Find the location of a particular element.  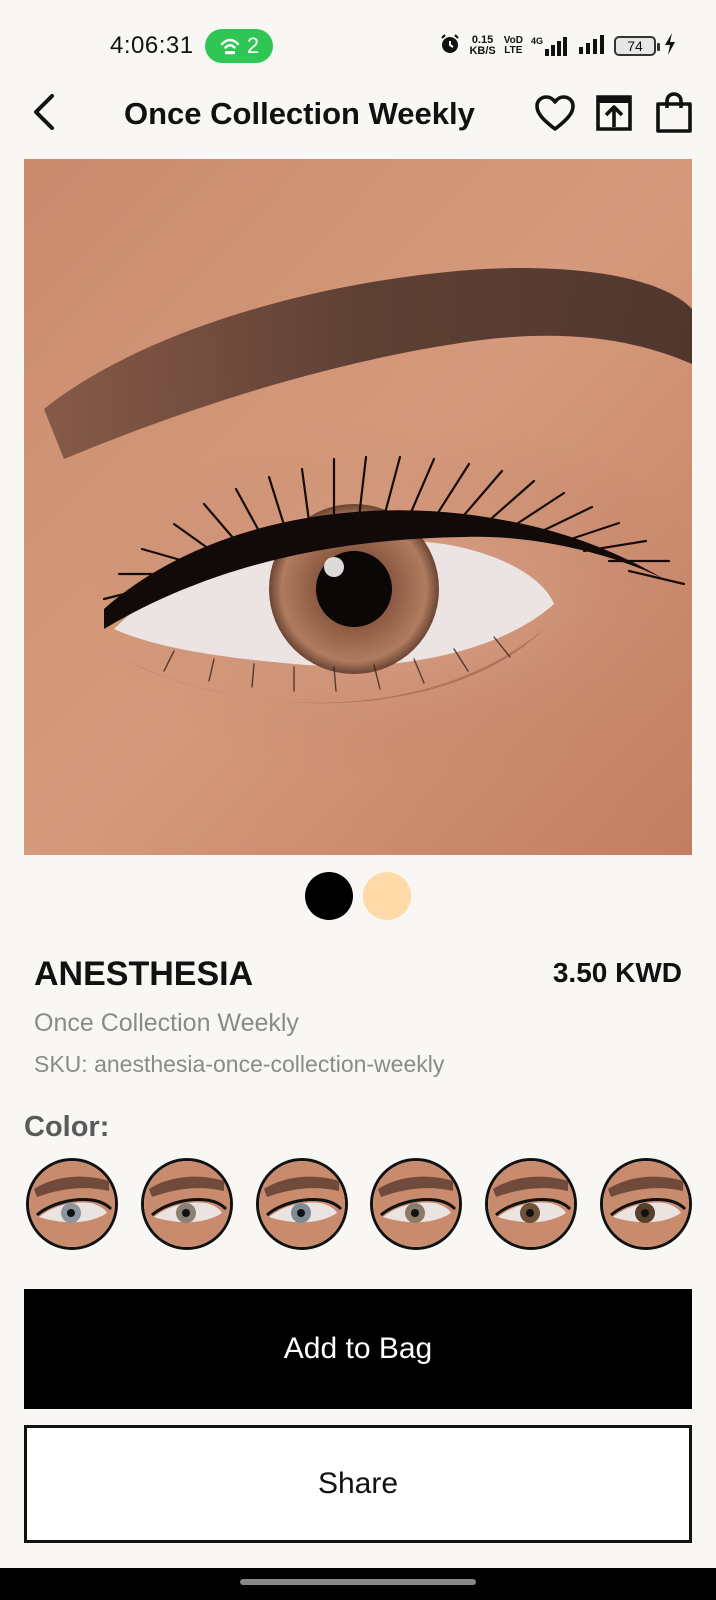

status-bar: 4:06:31 2 0.15 KB/S VoD LTE 4G 74 is located at coordinates (358, 46).